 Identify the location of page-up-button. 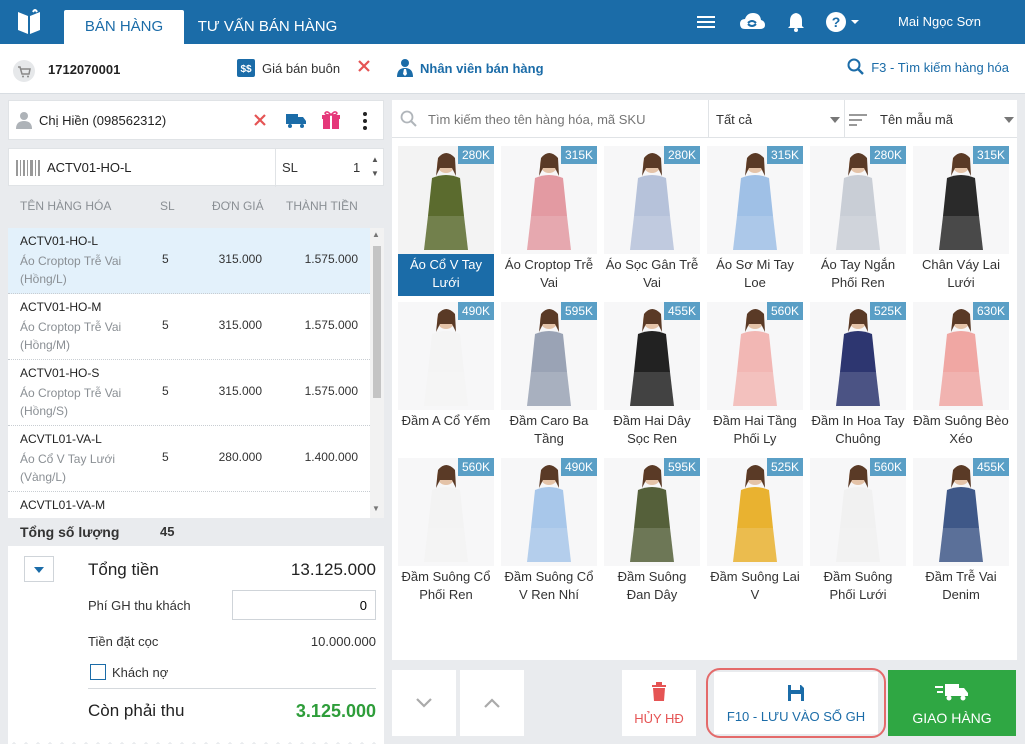
(492, 703).